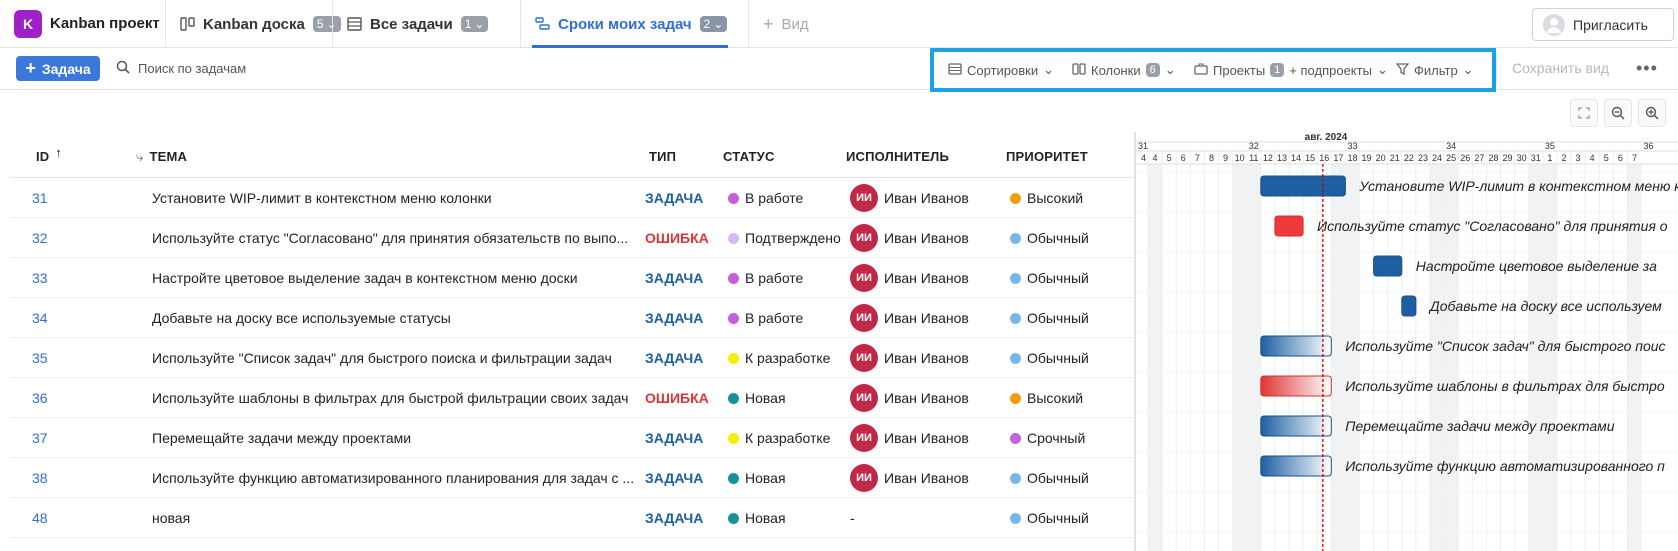  I want to click on task-id-link: 48, so click(40, 518).